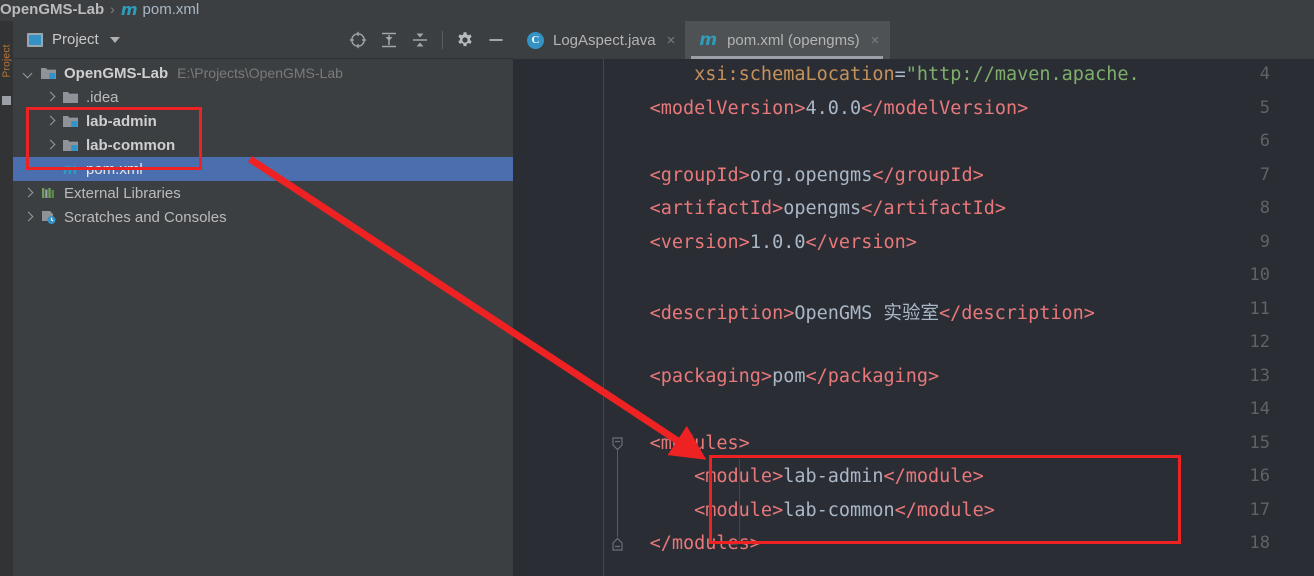 The width and height of the screenshot is (1314, 576). What do you see at coordinates (52, 9) in the screenshot?
I see `breadcrumb-project: OpenGMS-Lab` at bounding box center [52, 9].